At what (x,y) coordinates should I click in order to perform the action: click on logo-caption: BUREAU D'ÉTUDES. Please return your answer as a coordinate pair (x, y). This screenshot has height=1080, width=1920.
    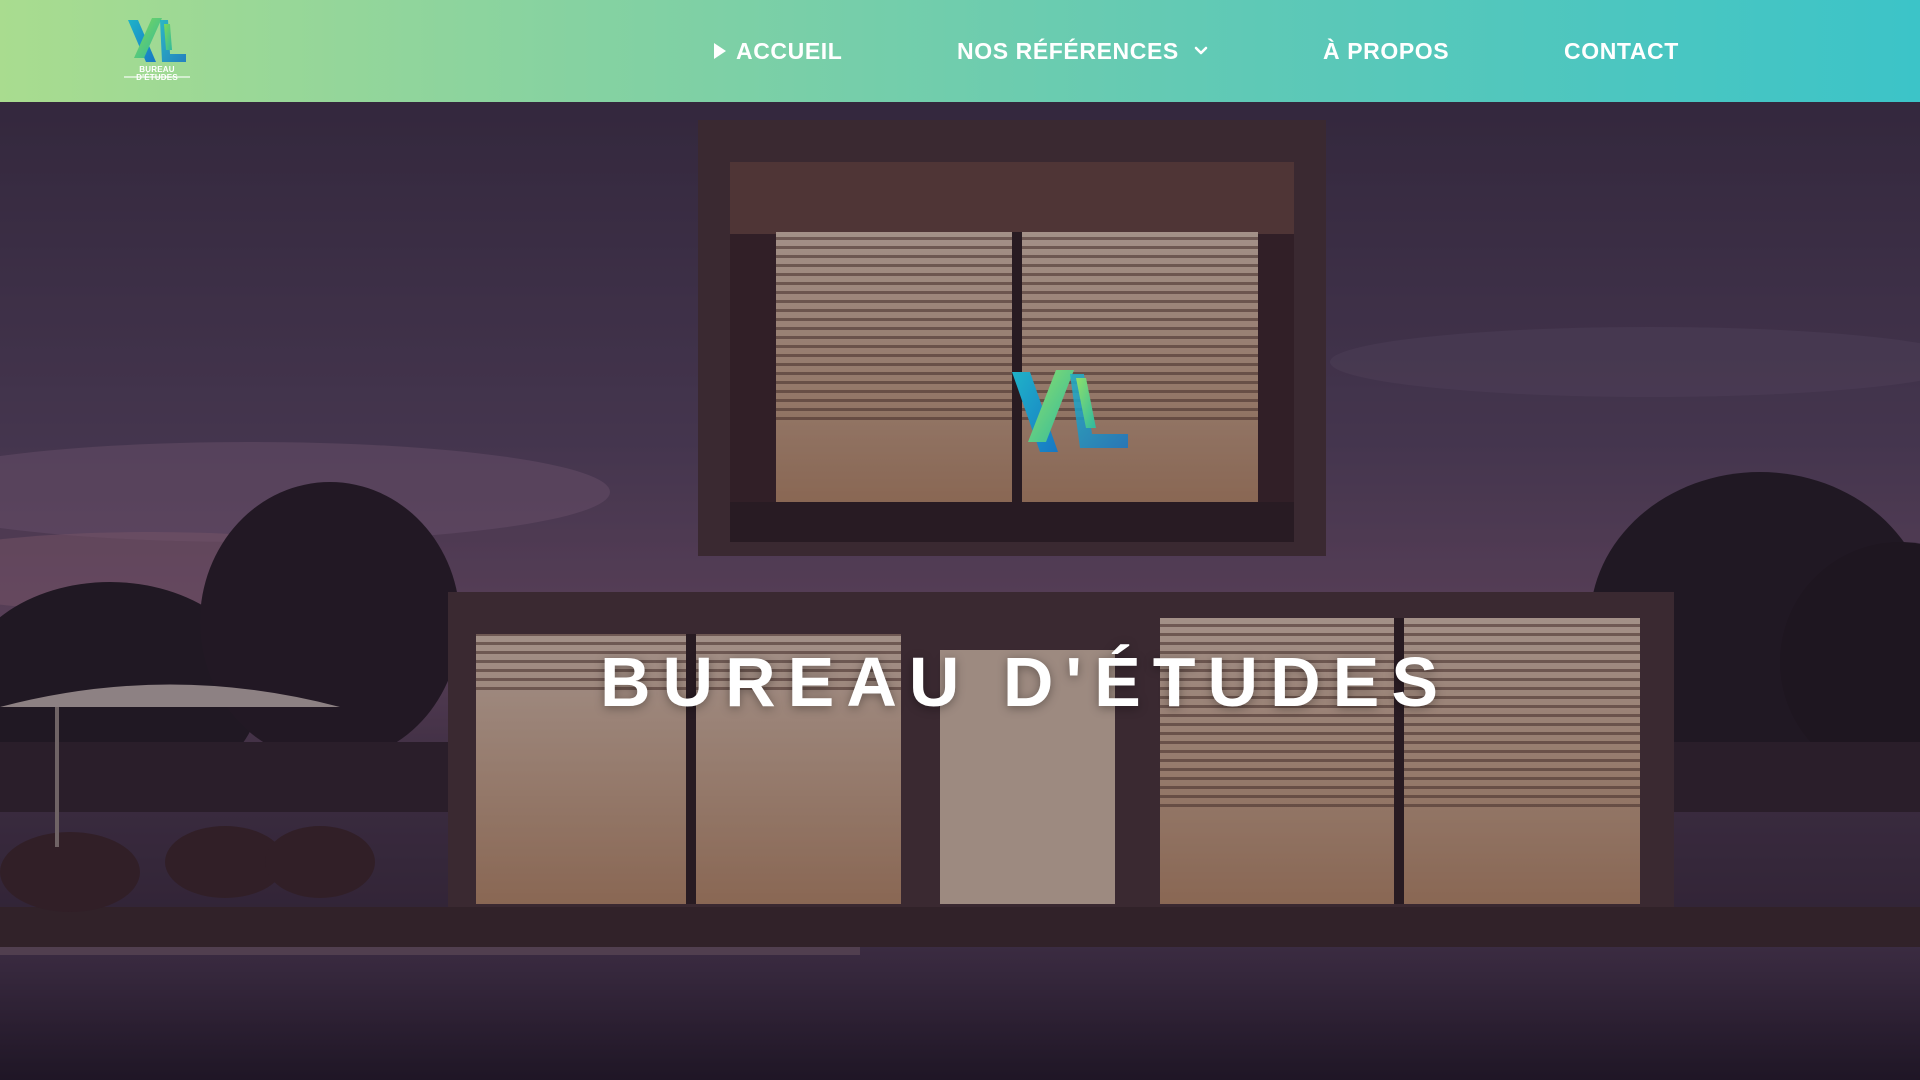
    Looking at the image, I should click on (157, 73).